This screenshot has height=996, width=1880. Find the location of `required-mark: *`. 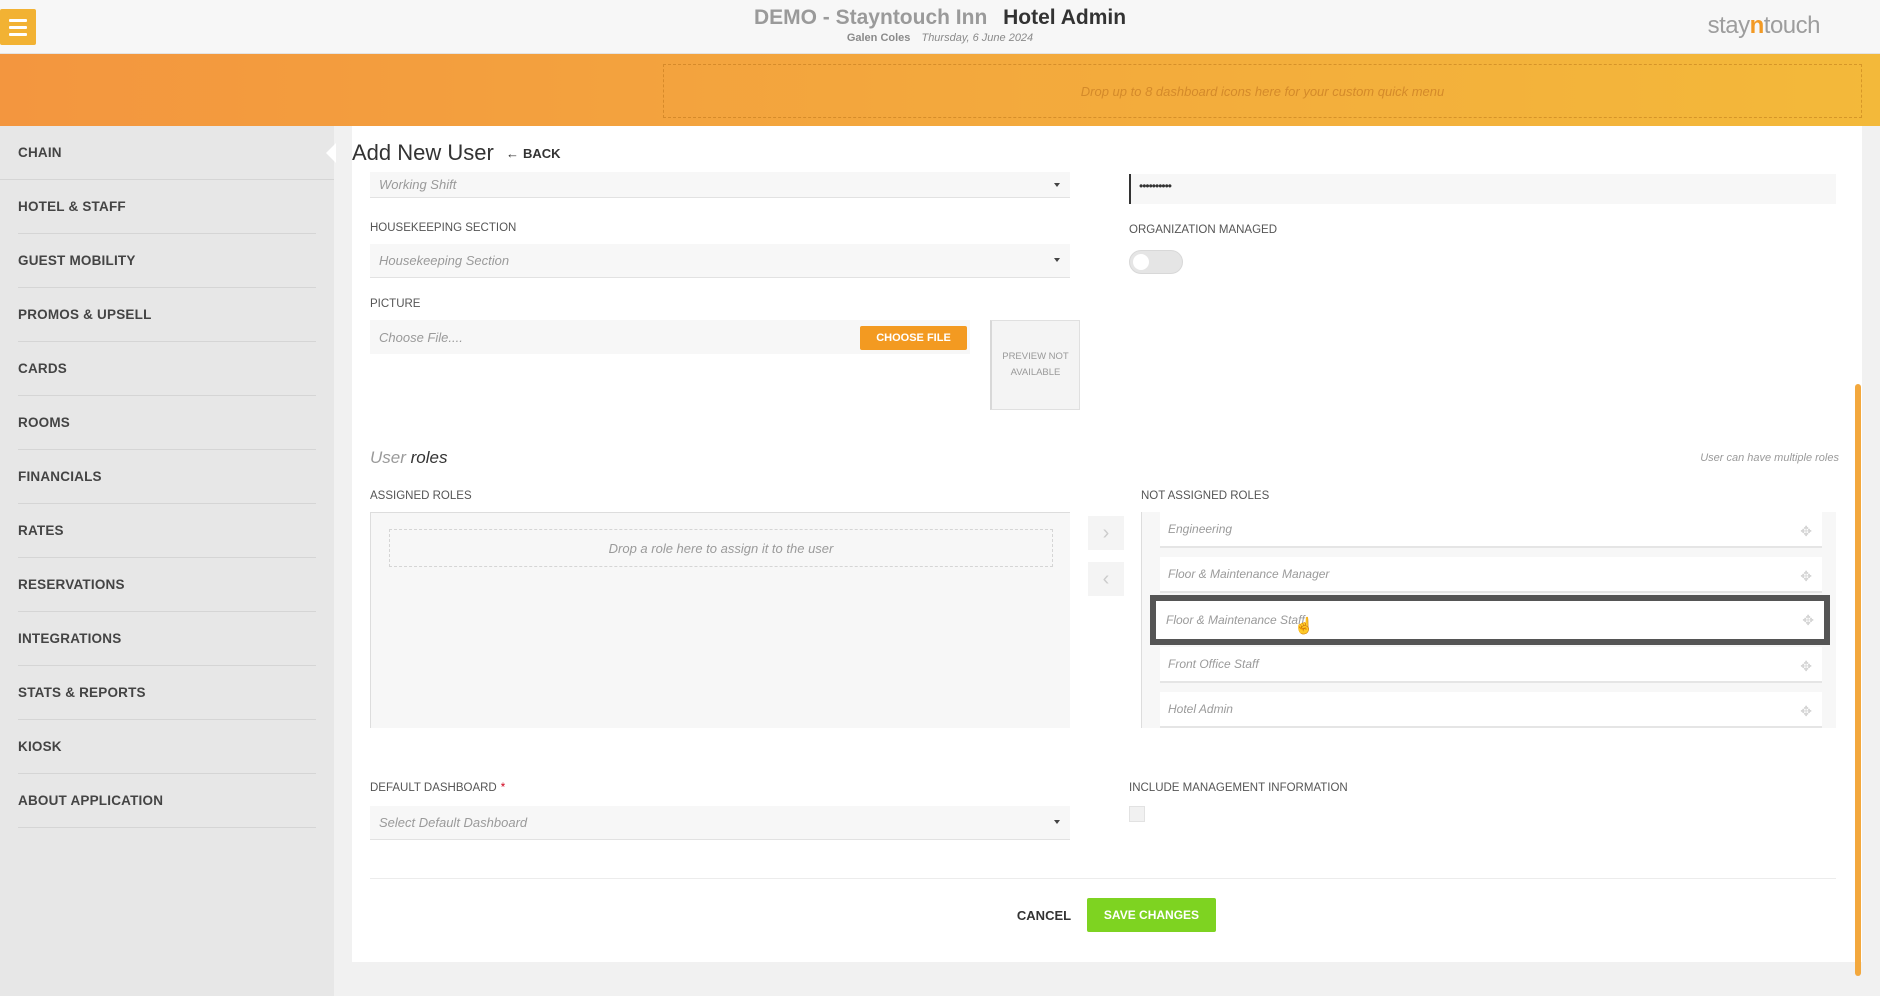

required-mark: * is located at coordinates (503, 788).